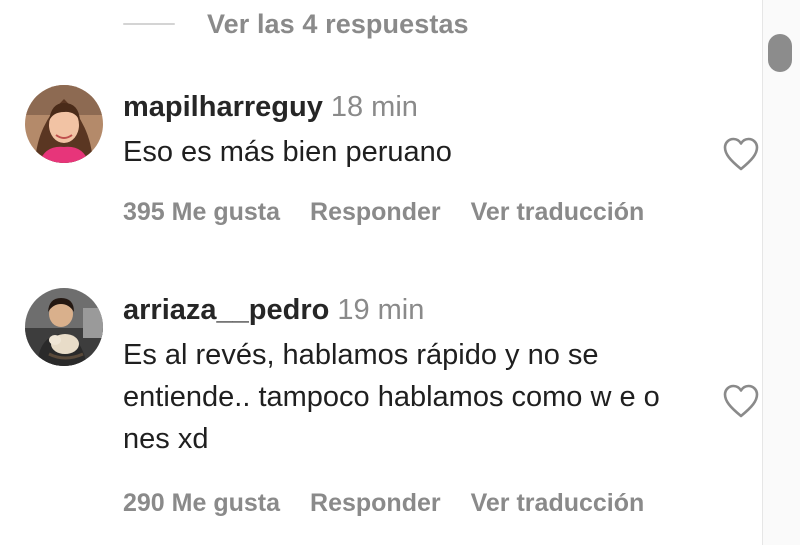 This screenshot has width=800, height=545. I want to click on comment-header: mapilharreguy 18 min, so click(270, 109).